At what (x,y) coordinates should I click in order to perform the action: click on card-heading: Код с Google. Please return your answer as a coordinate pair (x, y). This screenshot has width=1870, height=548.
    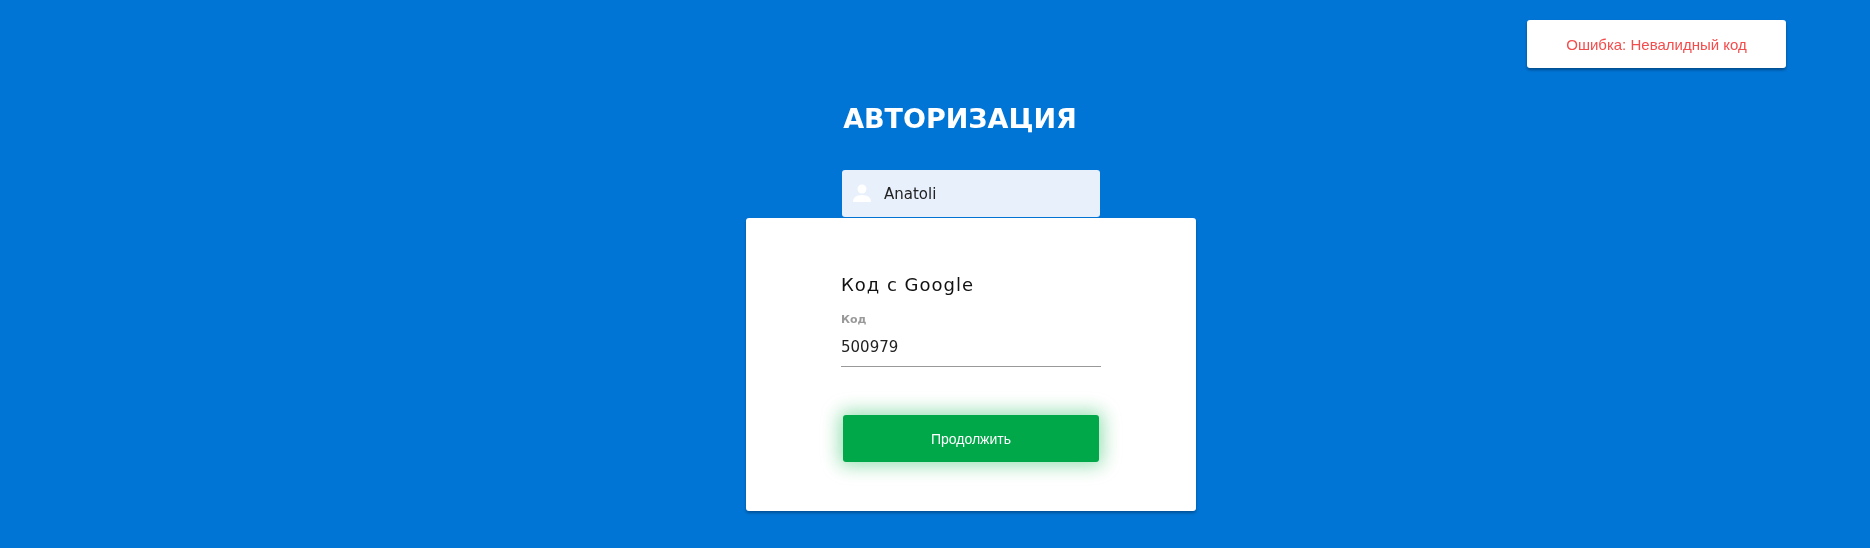
    Looking at the image, I should click on (908, 284).